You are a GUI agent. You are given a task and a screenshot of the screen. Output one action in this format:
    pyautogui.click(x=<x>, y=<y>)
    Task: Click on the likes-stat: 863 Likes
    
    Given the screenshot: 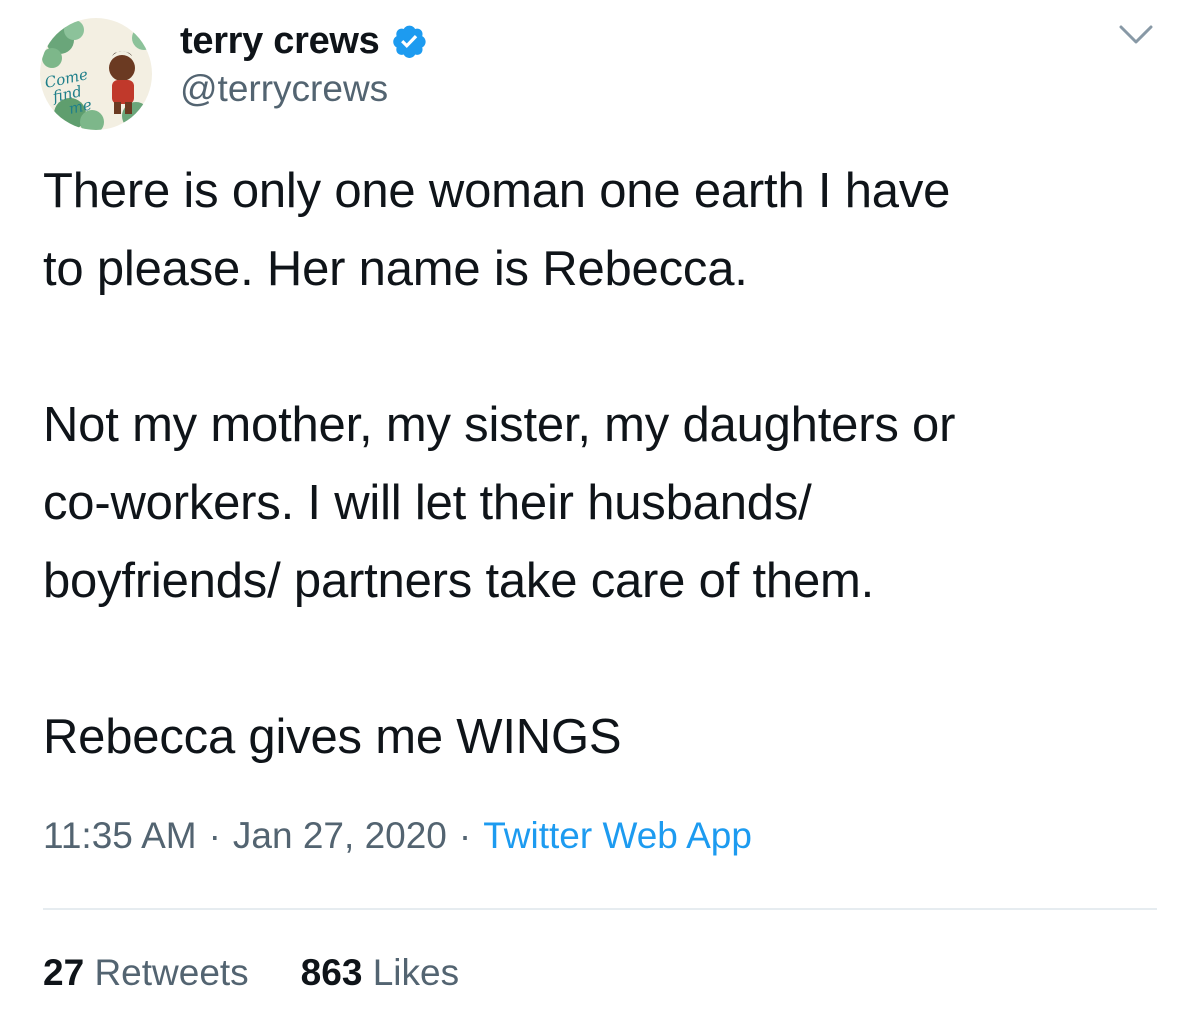 What is the action you would take?
    pyautogui.click(x=380, y=973)
    